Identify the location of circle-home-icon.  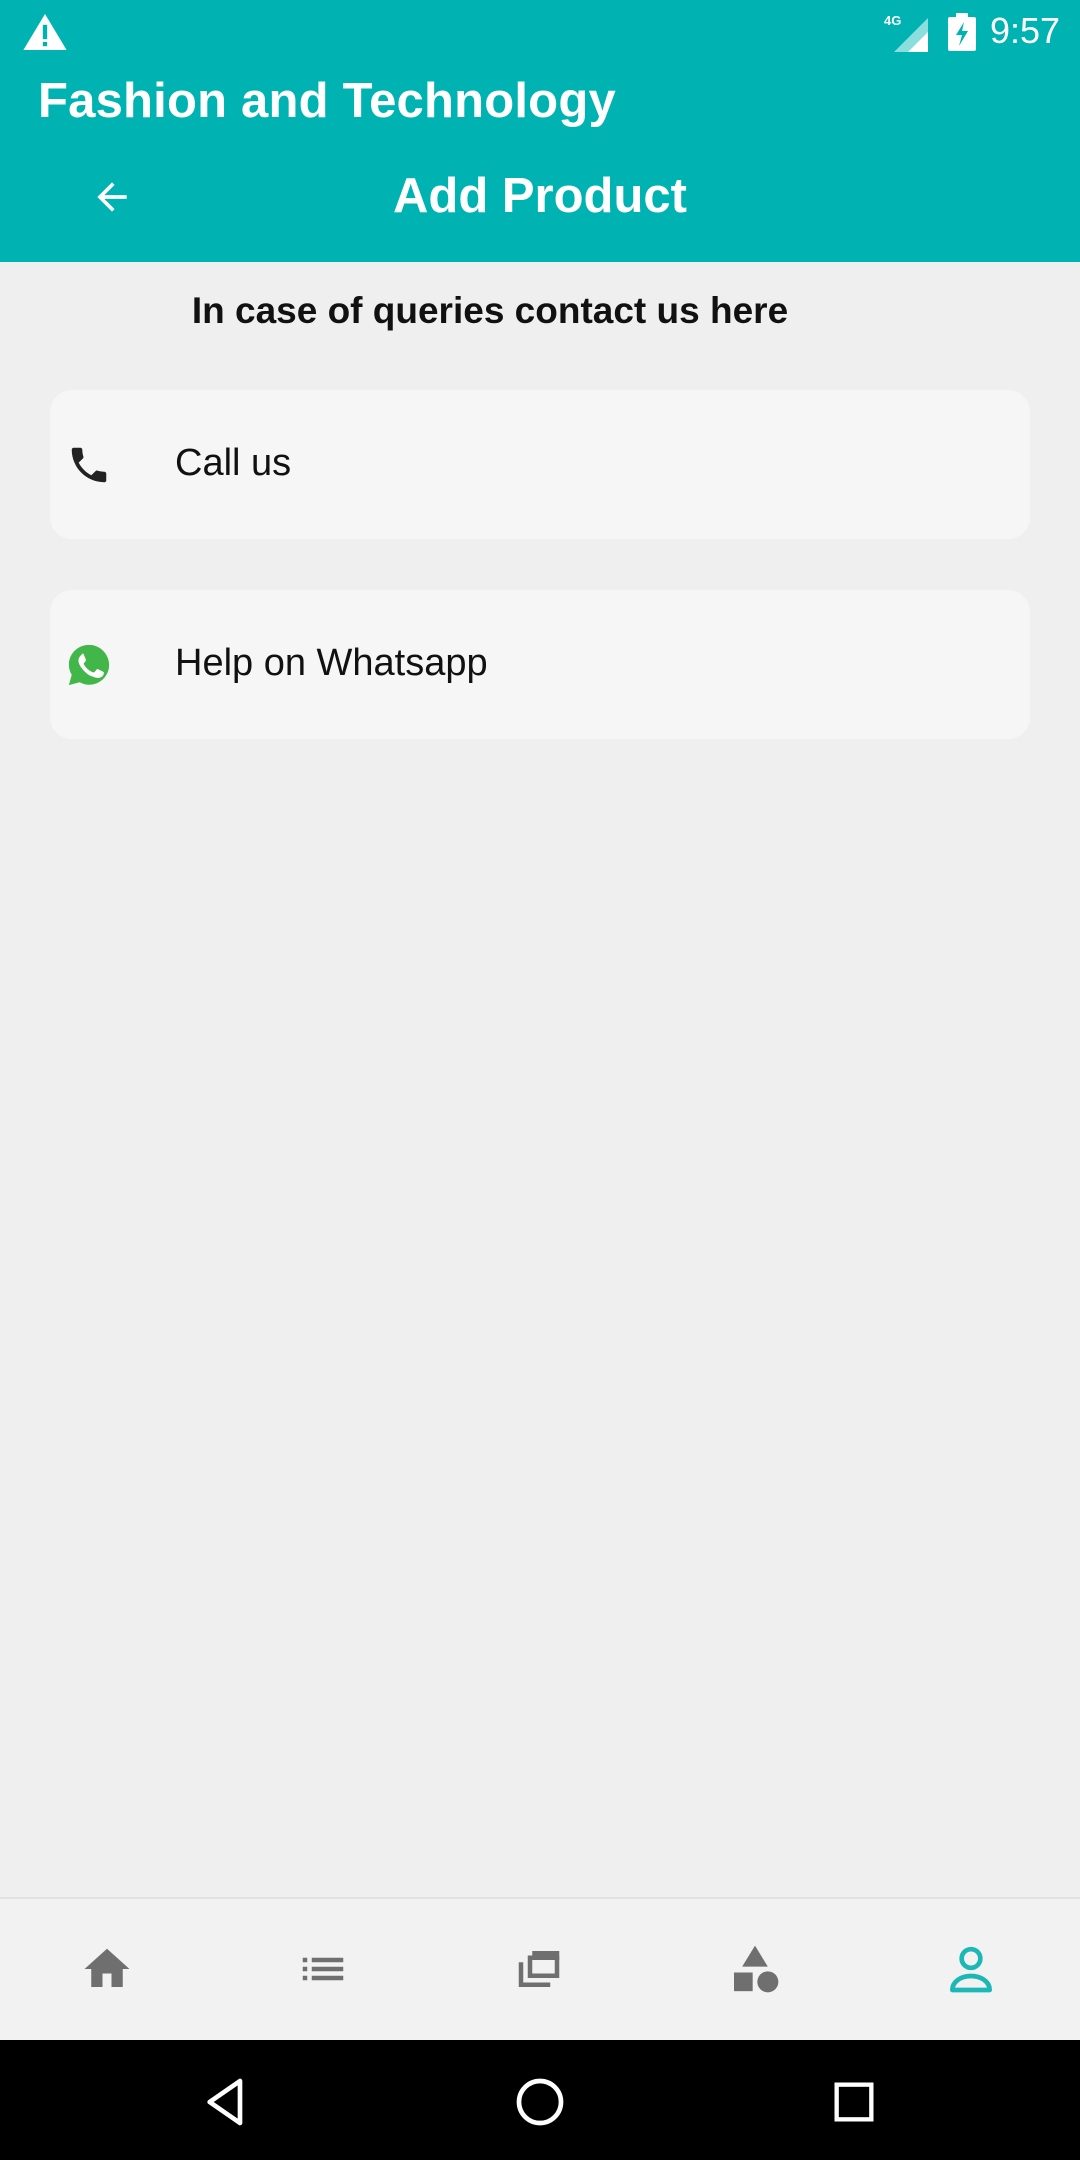
(540, 2102).